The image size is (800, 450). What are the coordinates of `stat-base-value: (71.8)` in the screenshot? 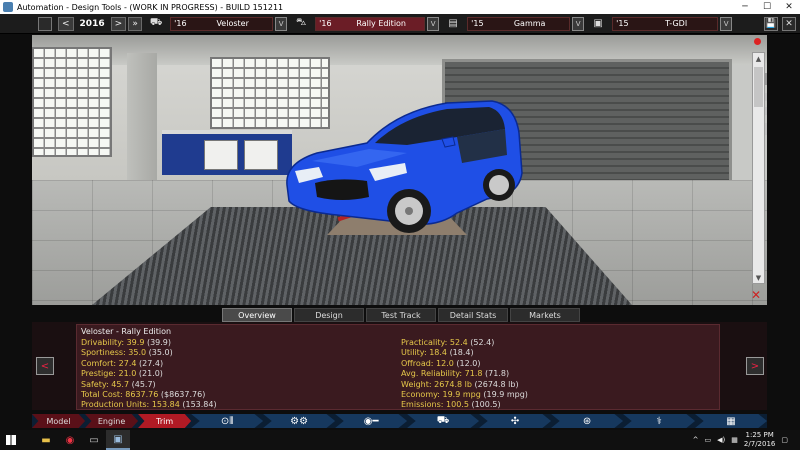 It's located at (497, 374).